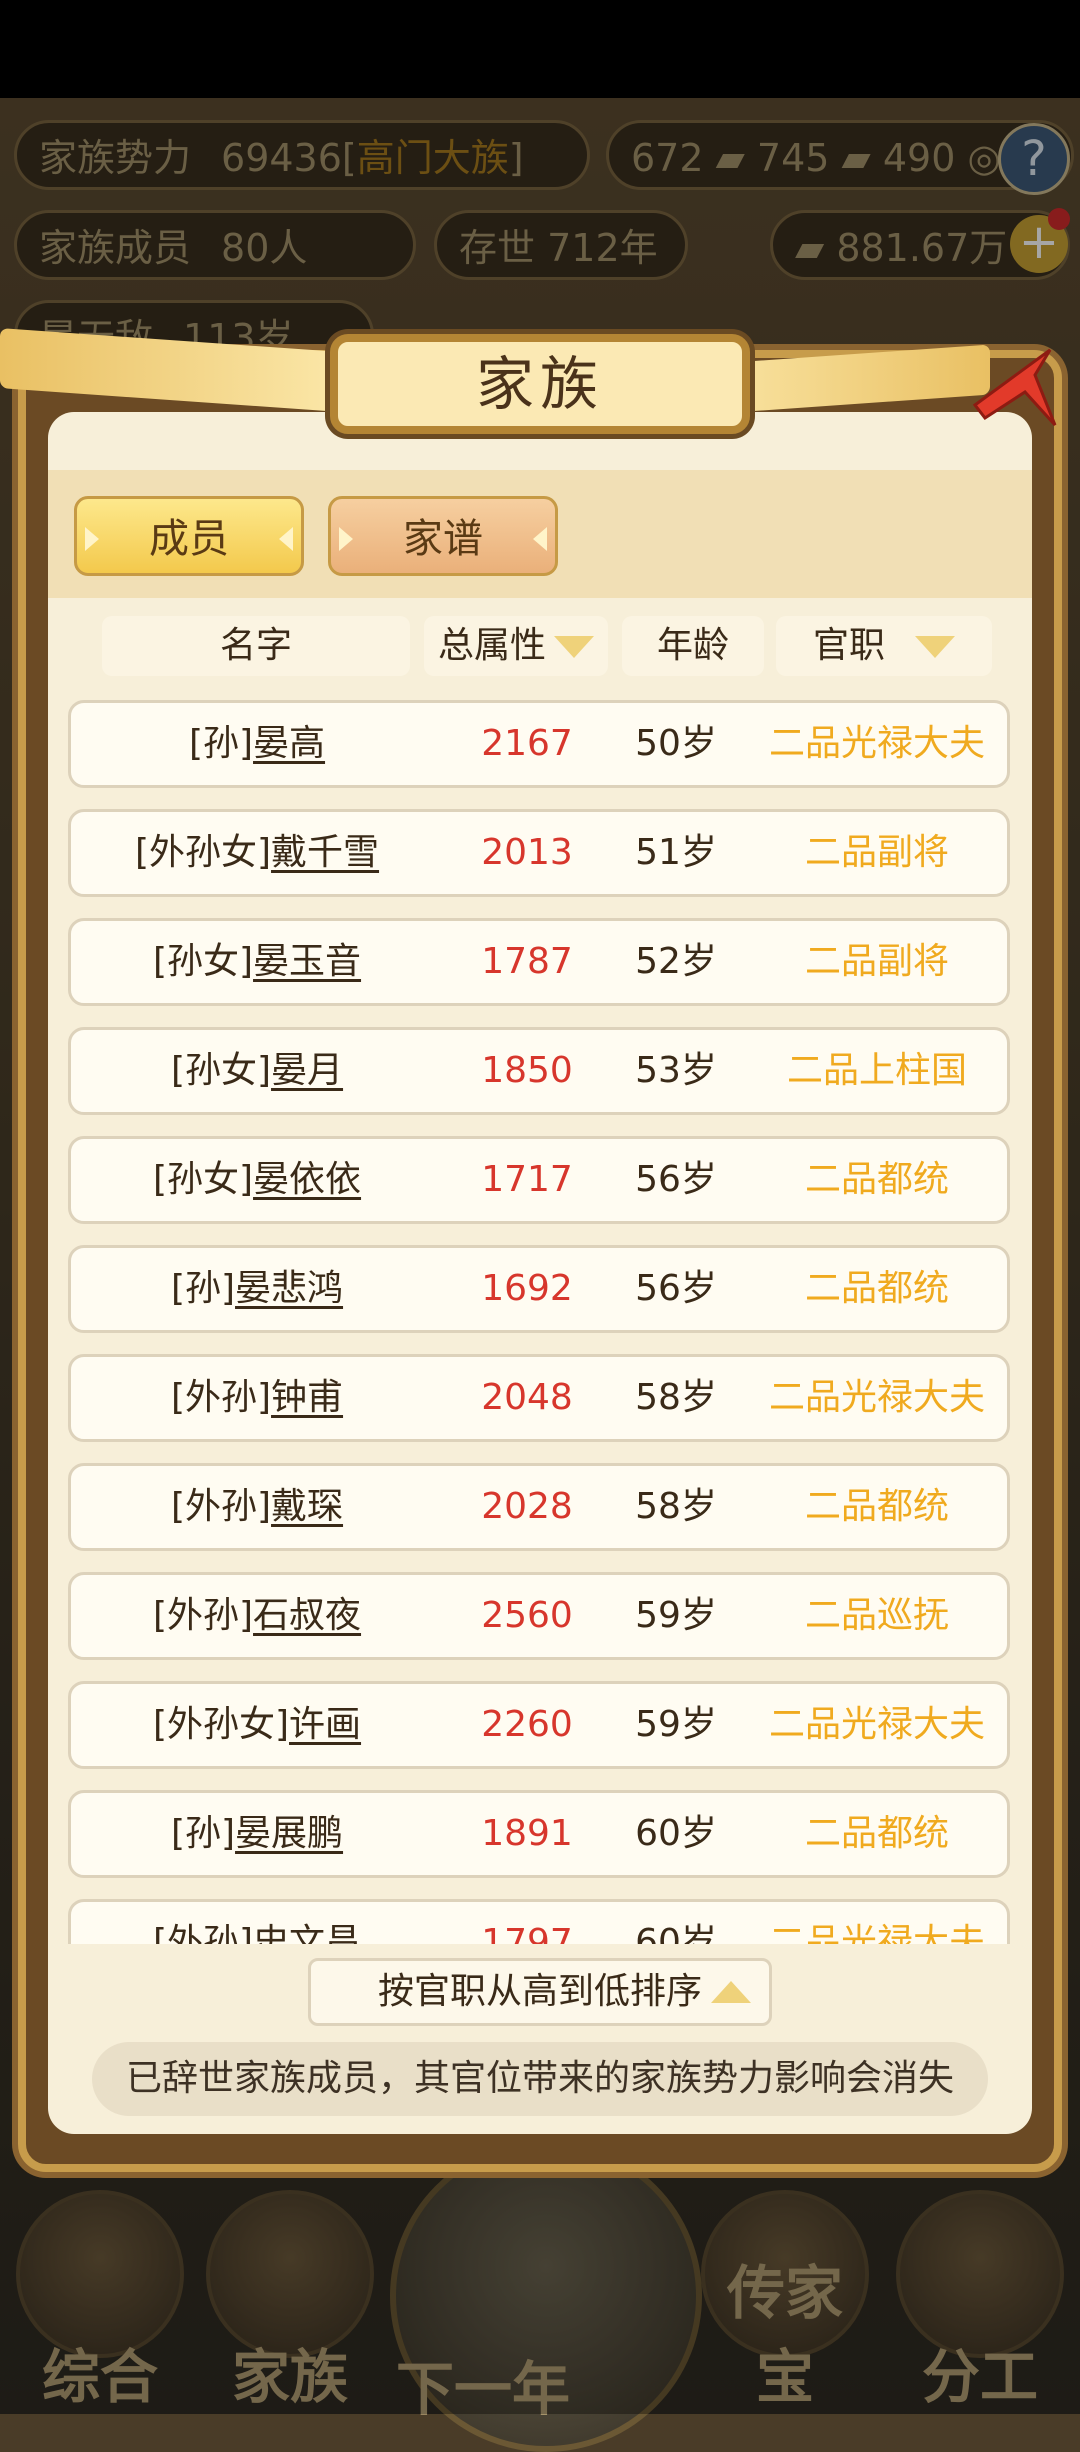 The image size is (1080, 2452). I want to click on member-attr: 1850, so click(527, 1070).